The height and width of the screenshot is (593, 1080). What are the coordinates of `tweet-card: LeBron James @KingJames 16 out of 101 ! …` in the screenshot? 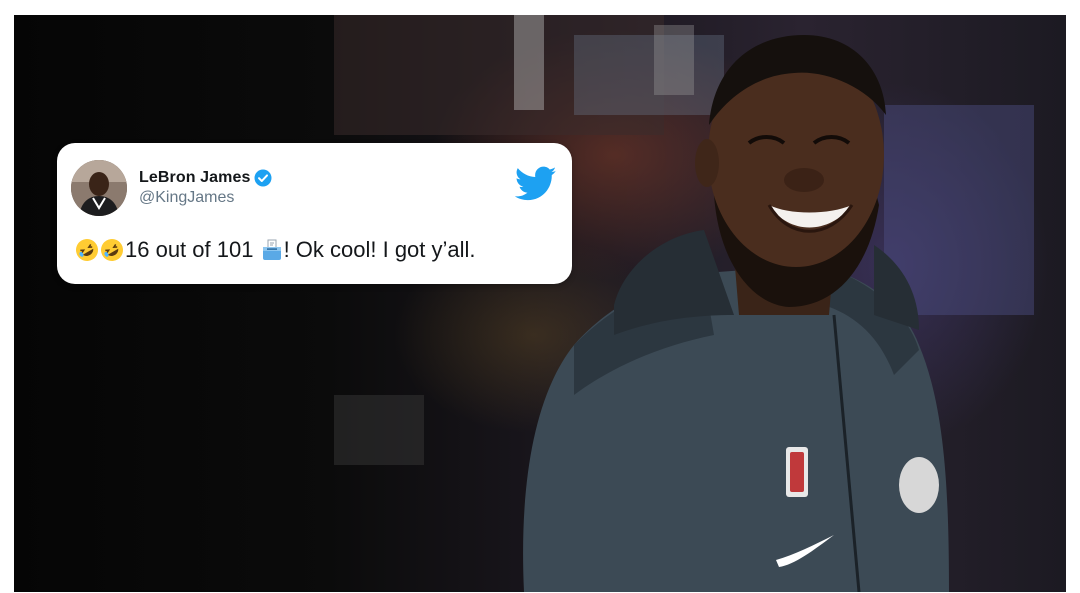 It's located at (314, 213).